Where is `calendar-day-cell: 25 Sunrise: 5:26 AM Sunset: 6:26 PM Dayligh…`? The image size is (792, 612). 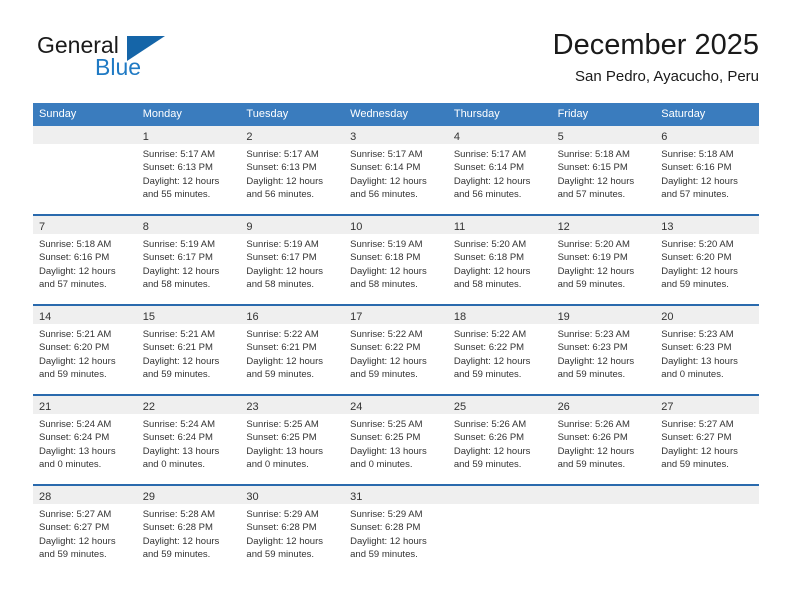 calendar-day-cell: 25 Sunrise: 5:26 AM Sunset: 6:26 PM Dayligh… is located at coordinates (499, 440).